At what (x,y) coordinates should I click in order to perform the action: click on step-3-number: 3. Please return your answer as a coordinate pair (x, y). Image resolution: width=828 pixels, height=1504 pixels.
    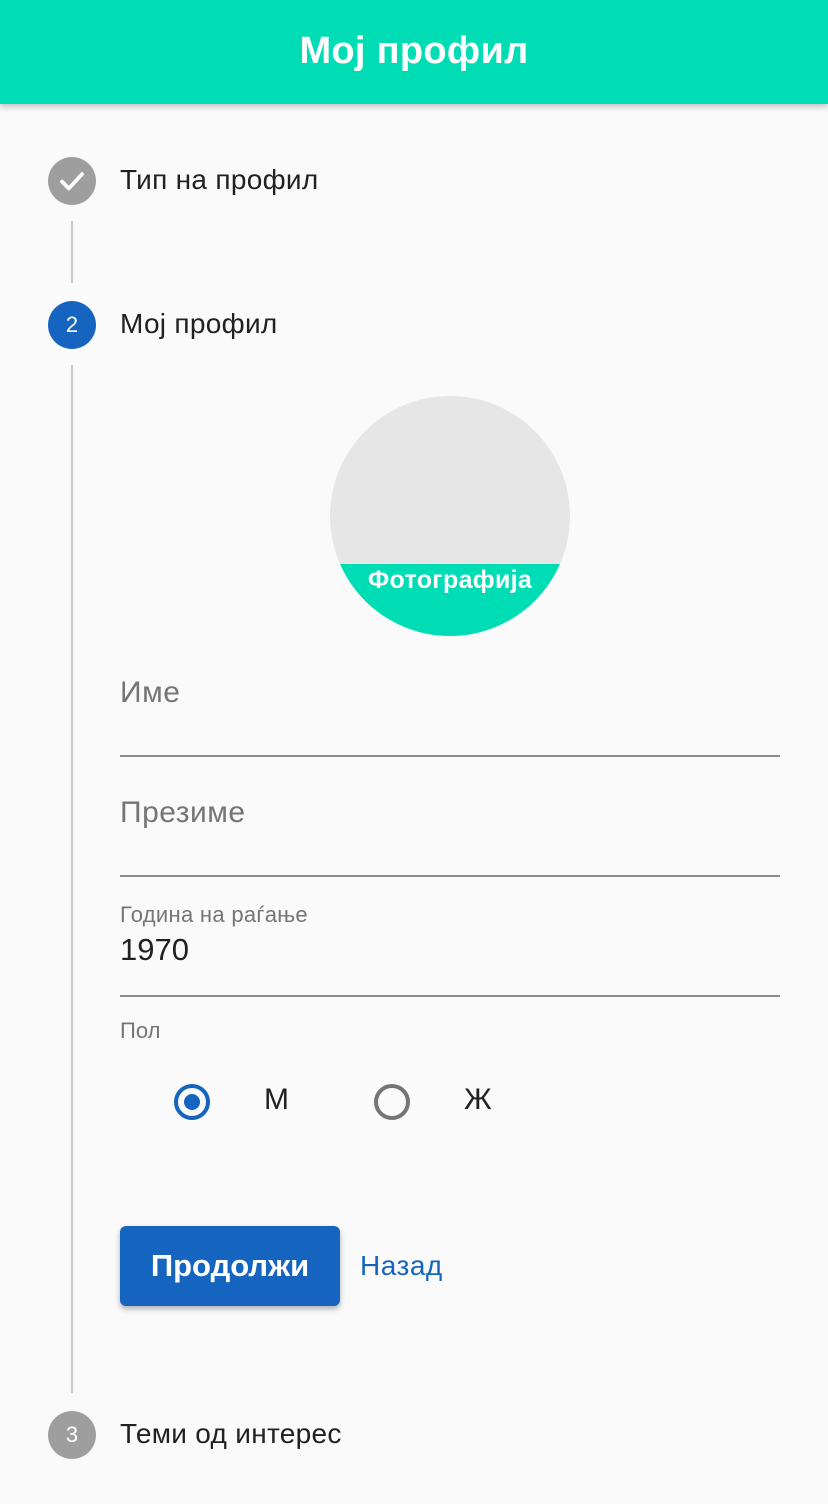
    Looking at the image, I should click on (72, 1434).